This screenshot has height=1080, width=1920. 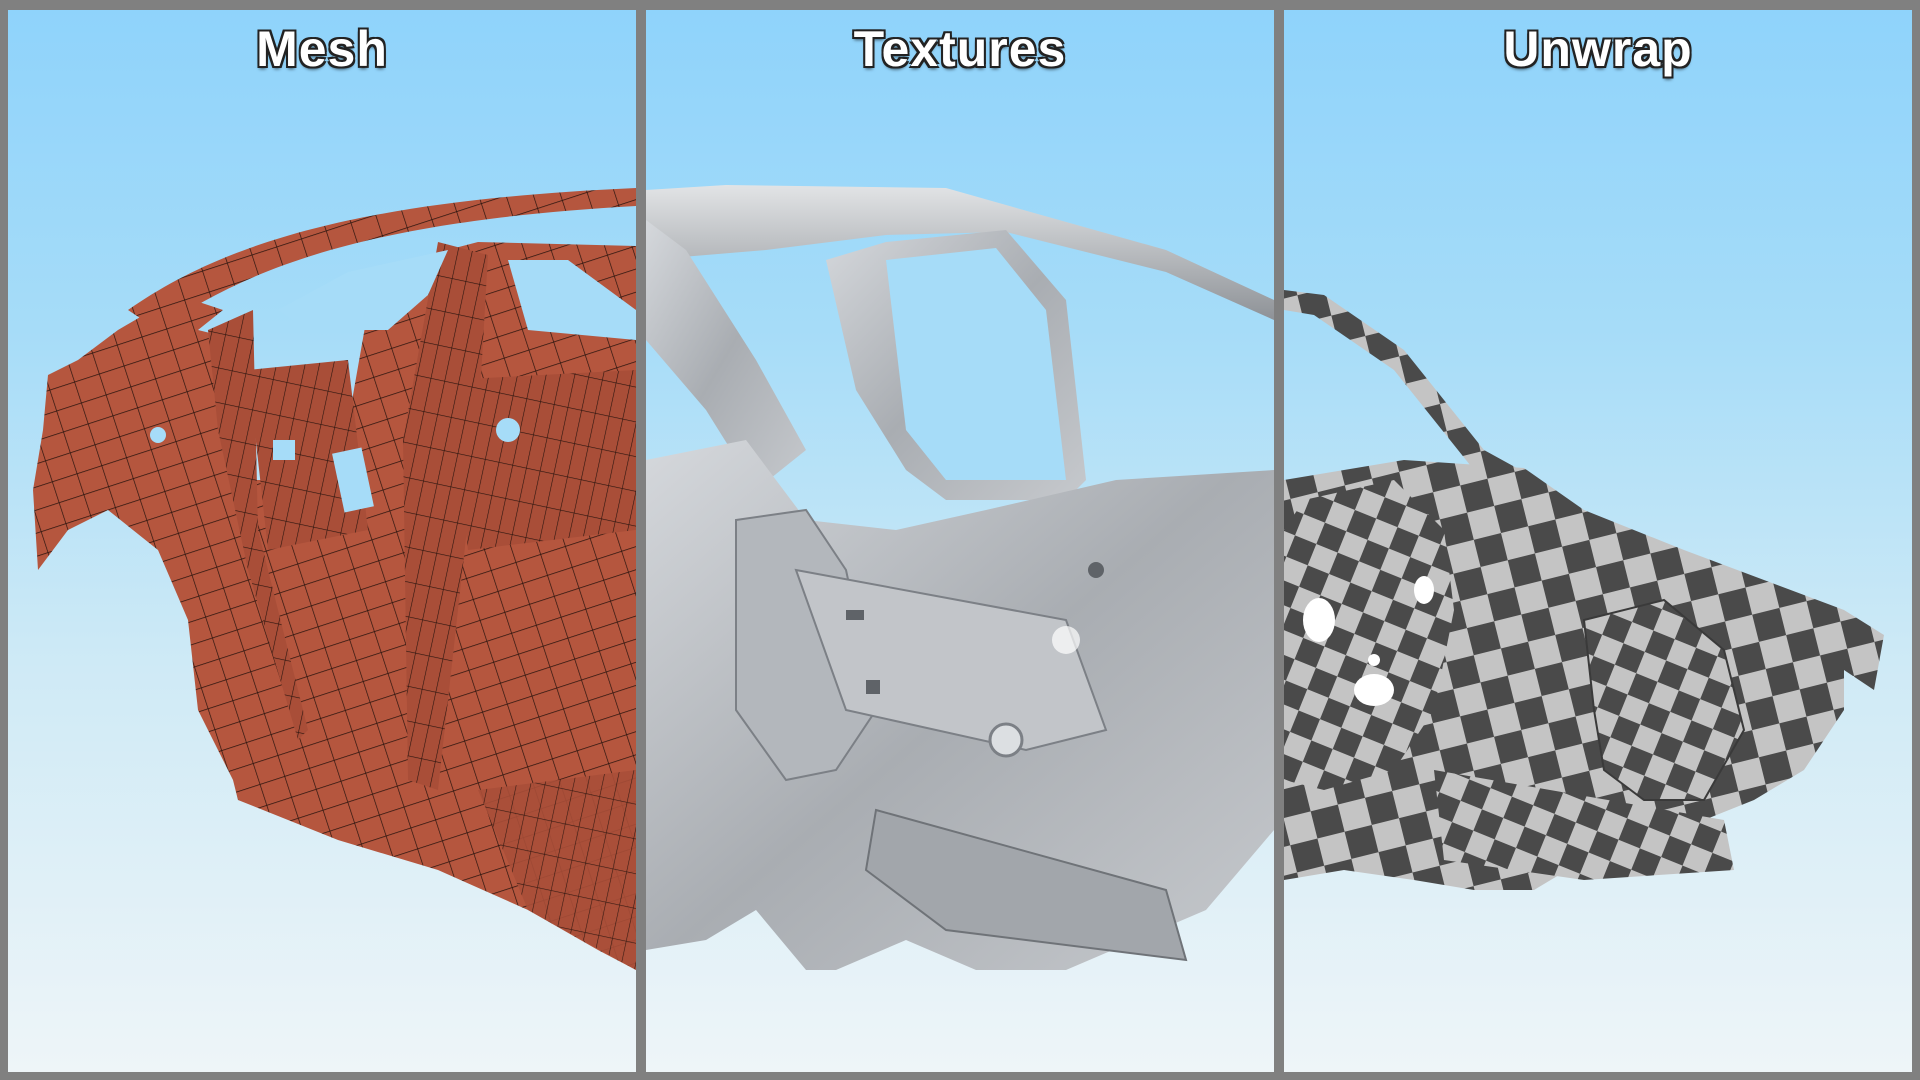 I want to click on panel-title-mesh: Mesh, so click(x=322, y=49).